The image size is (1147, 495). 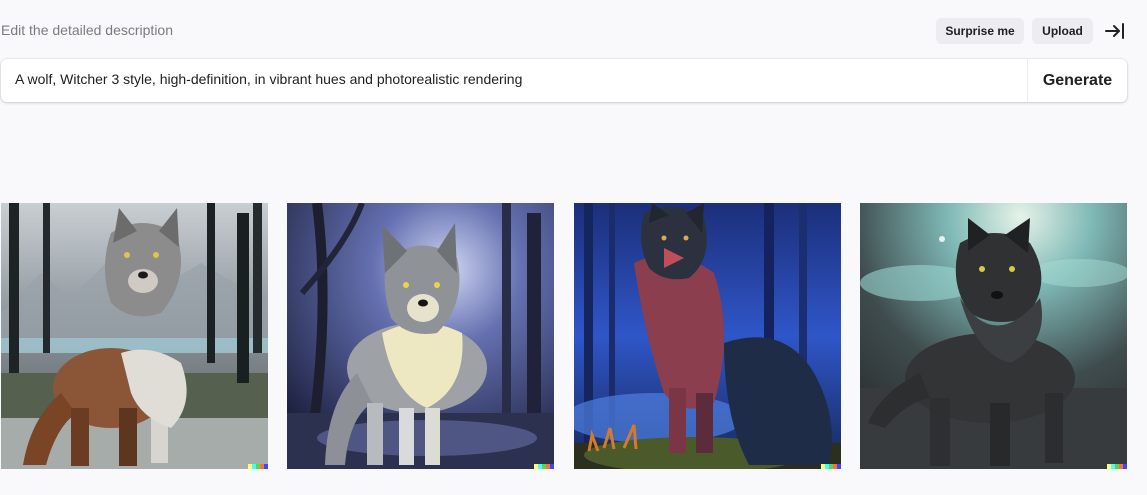 I want to click on surprise-me-button: Surprise me, so click(x=980, y=31).